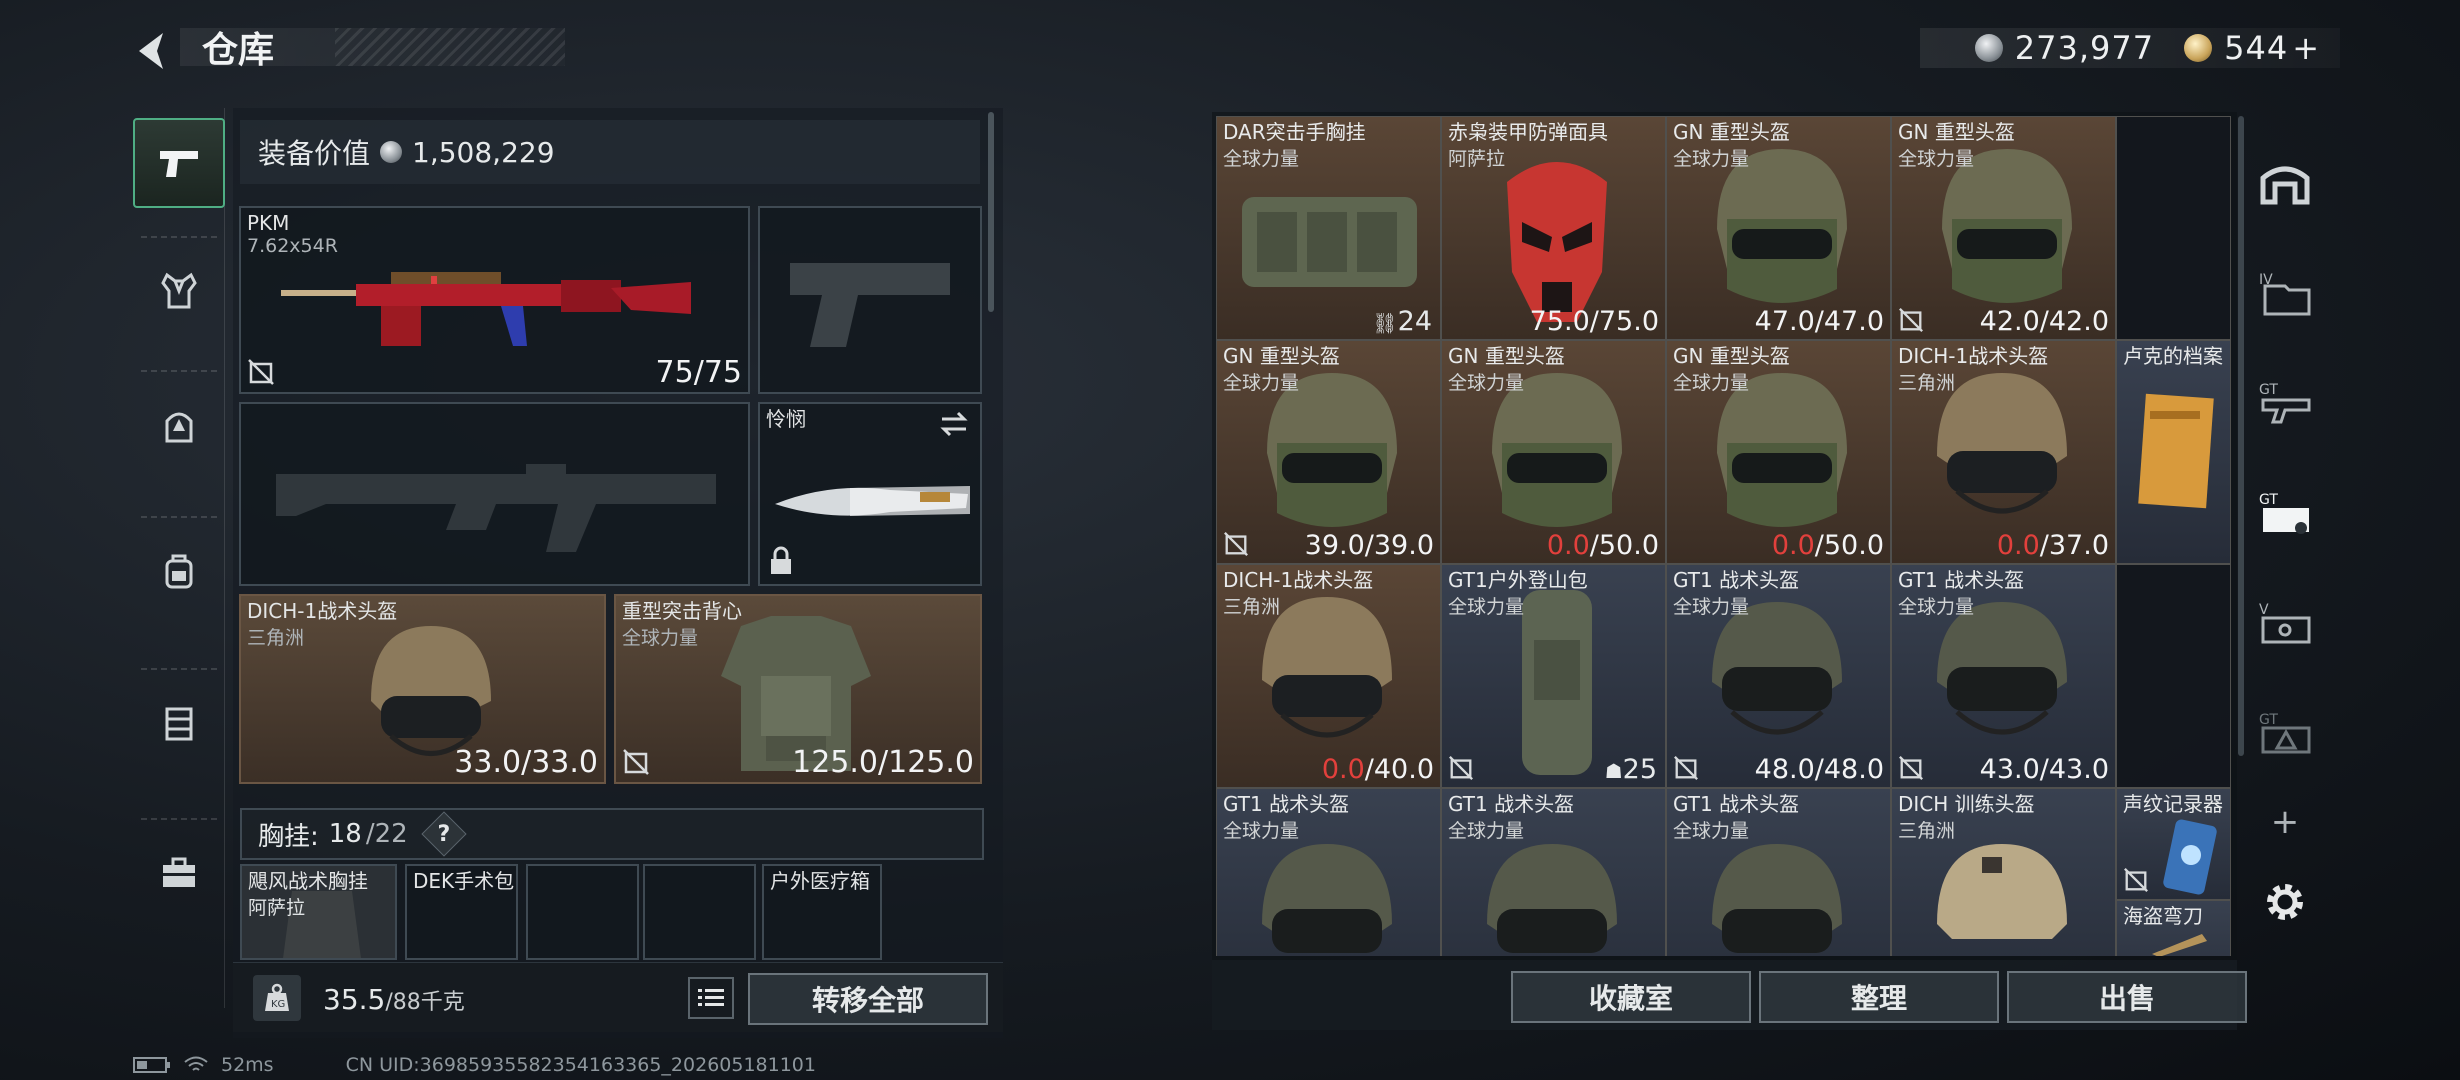 This screenshot has height=1080, width=2460. What do you see at coordinates (2003, 452) in the screenshot?
I see `stash-item: DICH-1战术头盔 三角洲 0.0/37.0` at bounding box center [2003, 452].